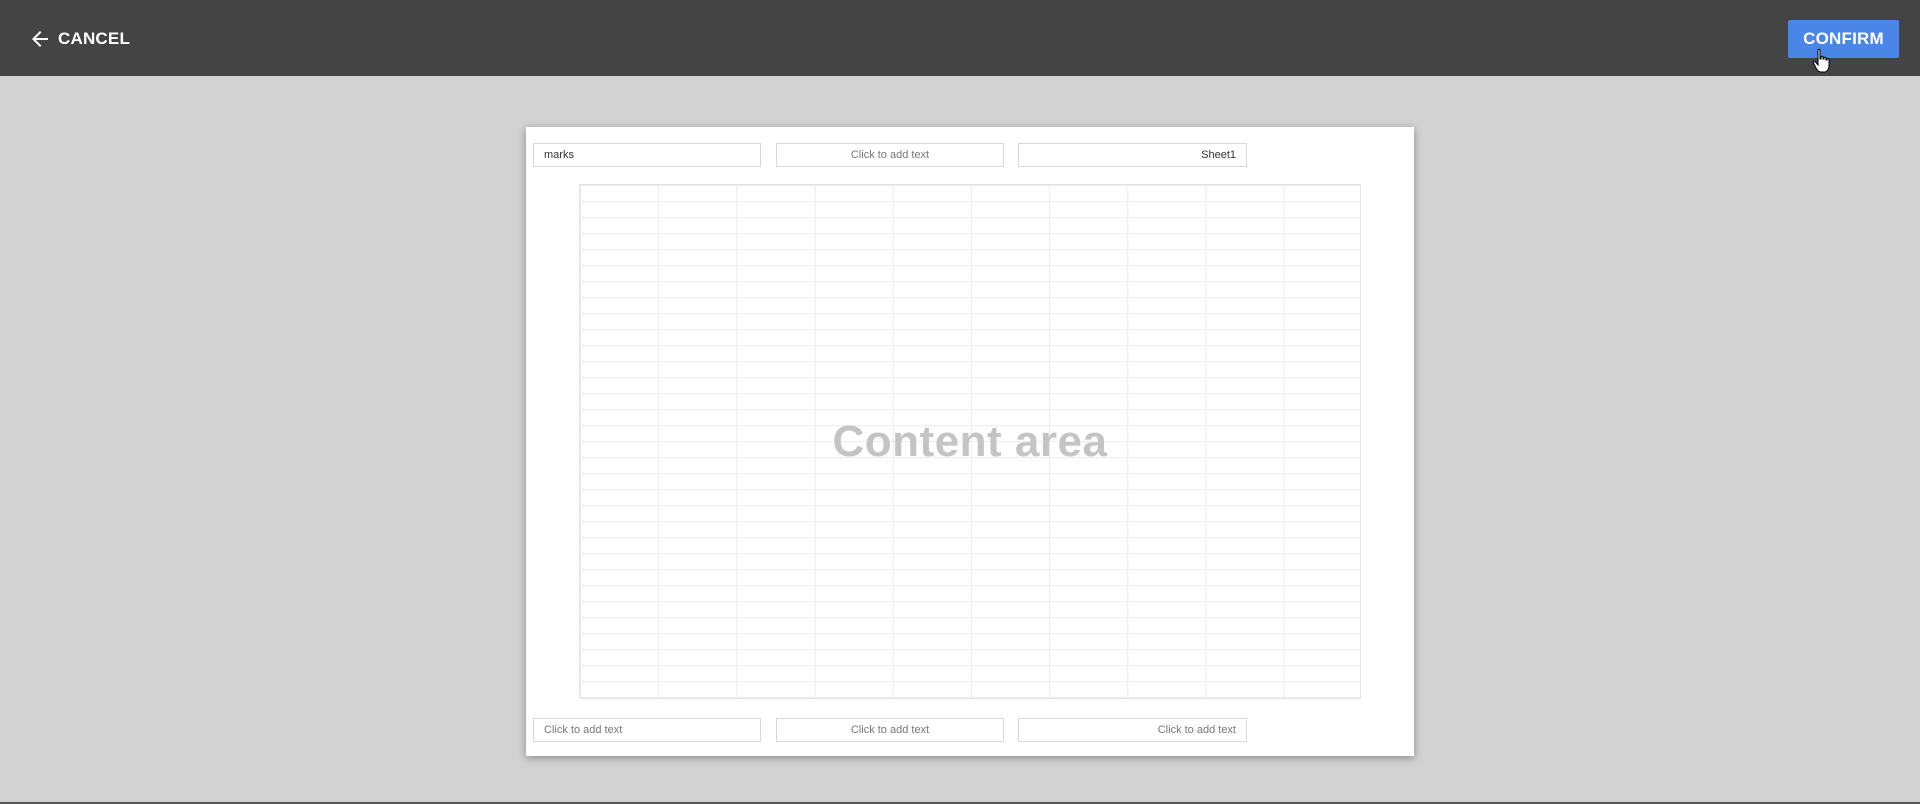  I want to click on confirm-button: CONFIRM, so click(1843, 39).